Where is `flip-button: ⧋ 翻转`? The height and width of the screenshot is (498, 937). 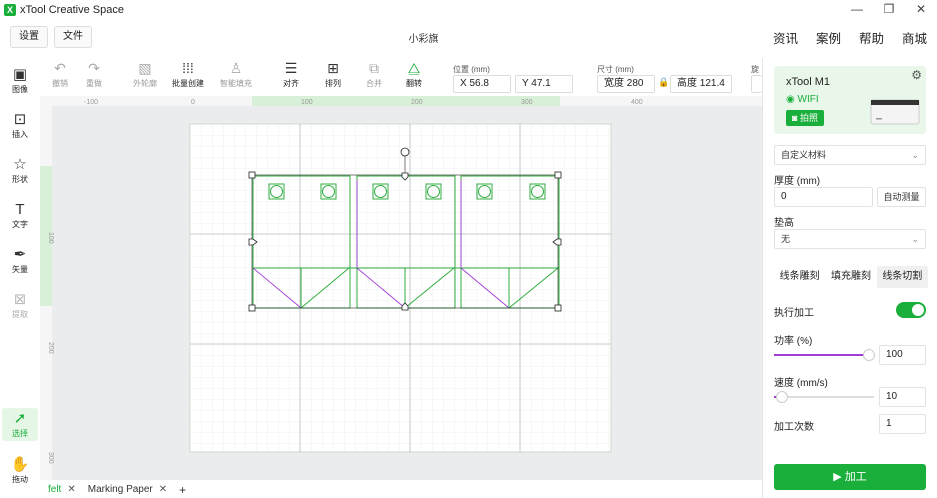
flip-button: ⧋ 翻转 is located at coordinates (414, 73).